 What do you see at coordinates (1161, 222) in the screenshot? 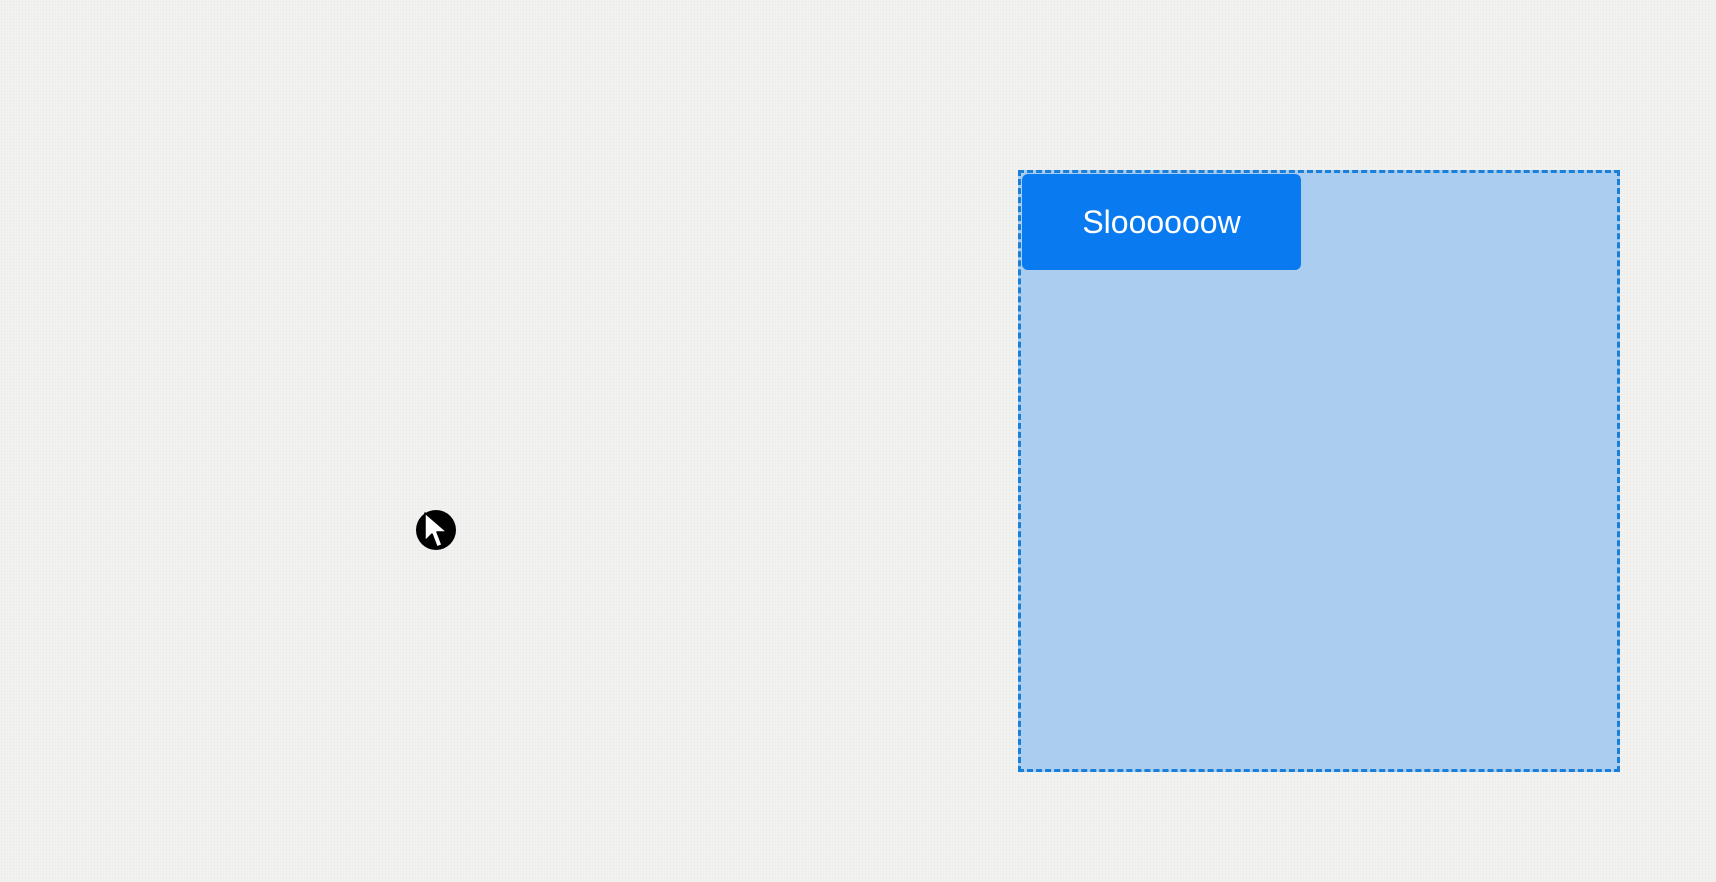
I see `slow-button: Sloooooow` at bounding box center [1161, 222].